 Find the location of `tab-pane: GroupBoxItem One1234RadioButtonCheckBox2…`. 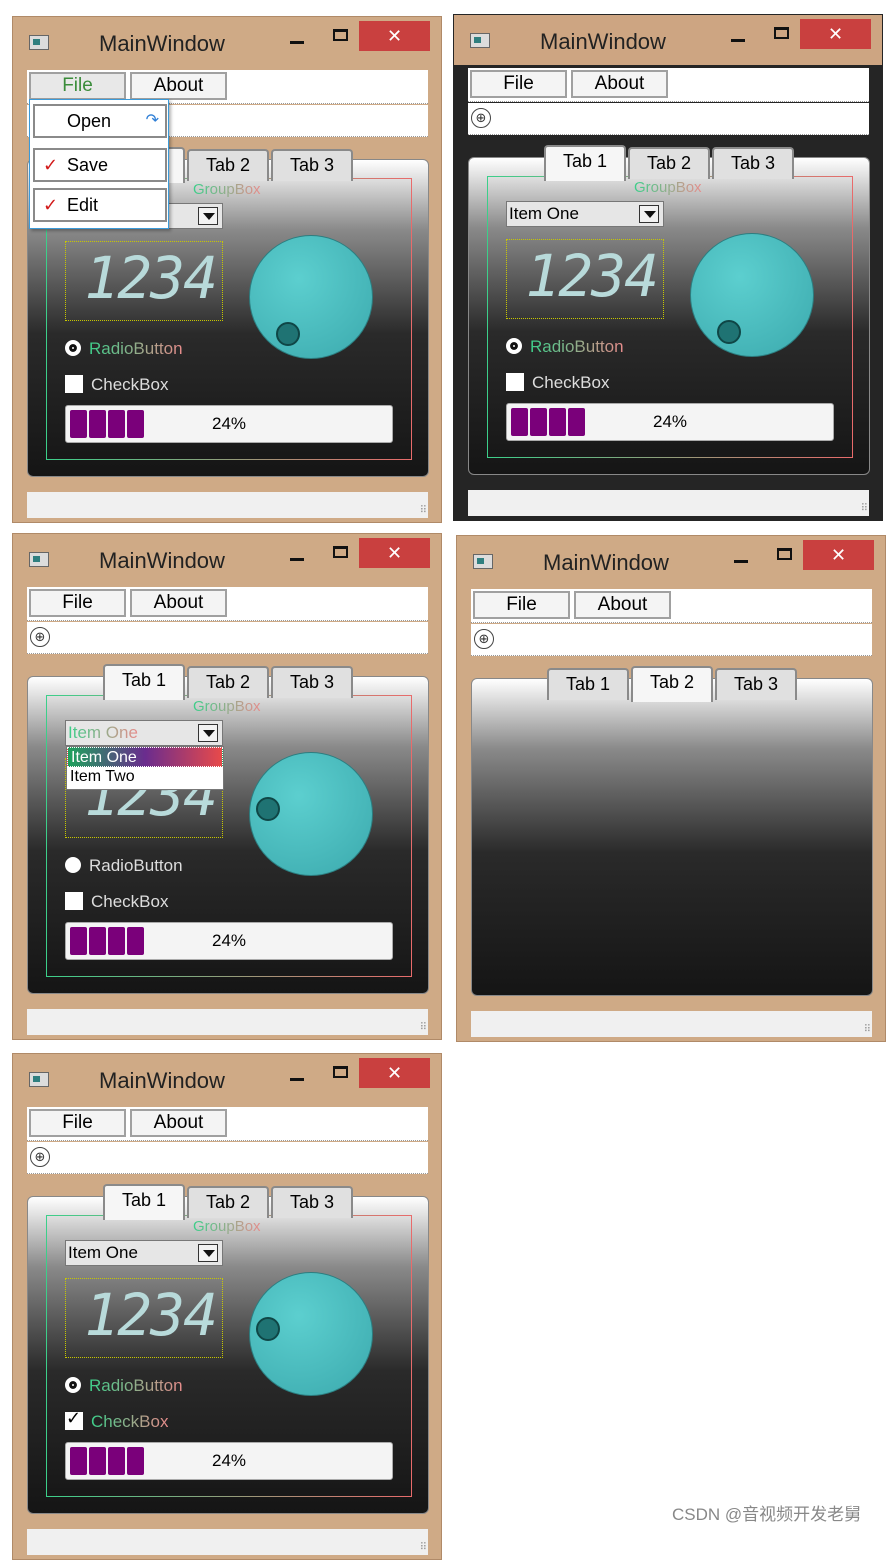

tab-pane: GroupBoxItem One1234RadioButtonCheckBox2… is located at coordinates (228, 835).